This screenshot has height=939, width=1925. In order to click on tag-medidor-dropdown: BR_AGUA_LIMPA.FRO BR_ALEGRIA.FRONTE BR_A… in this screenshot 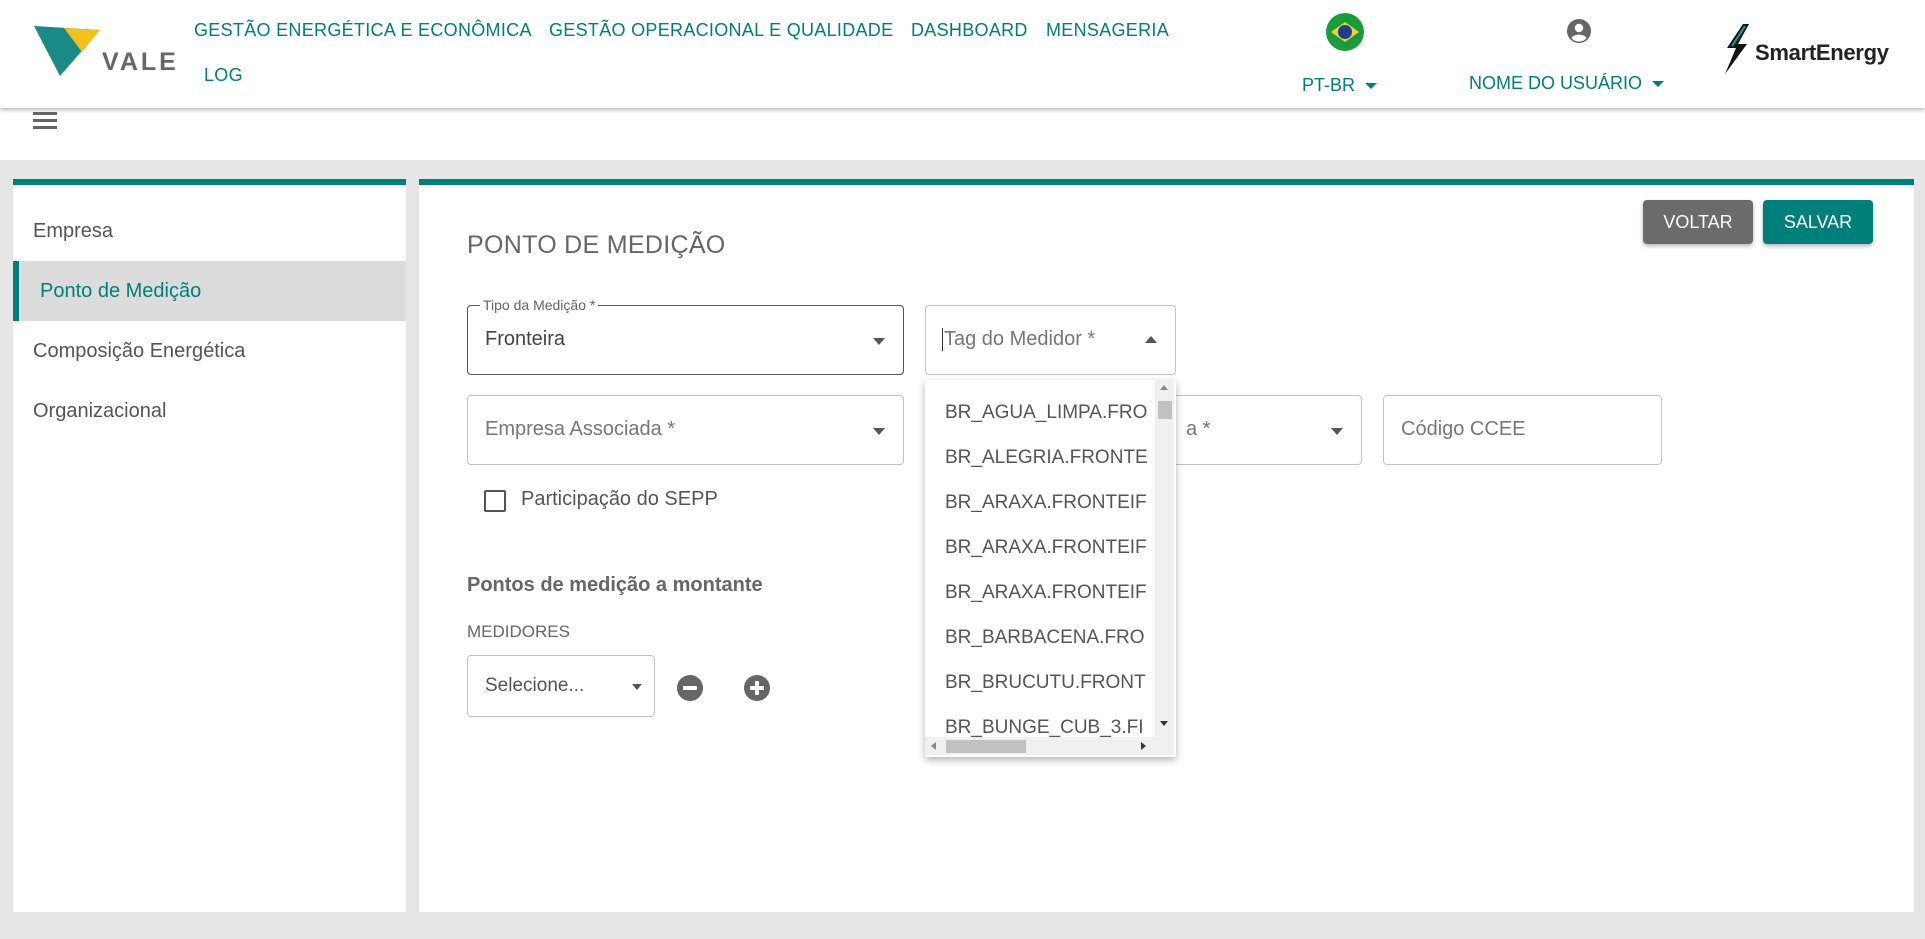, I will do `click(1050, 568)`.